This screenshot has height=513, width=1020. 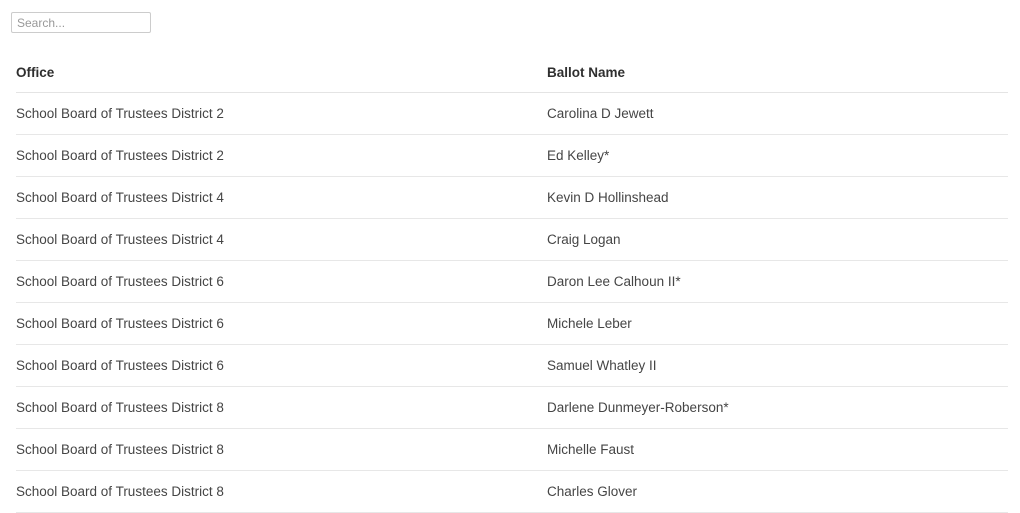 I want to click on table-header-row: Office Ballot Name, so click(x=512, y=72).